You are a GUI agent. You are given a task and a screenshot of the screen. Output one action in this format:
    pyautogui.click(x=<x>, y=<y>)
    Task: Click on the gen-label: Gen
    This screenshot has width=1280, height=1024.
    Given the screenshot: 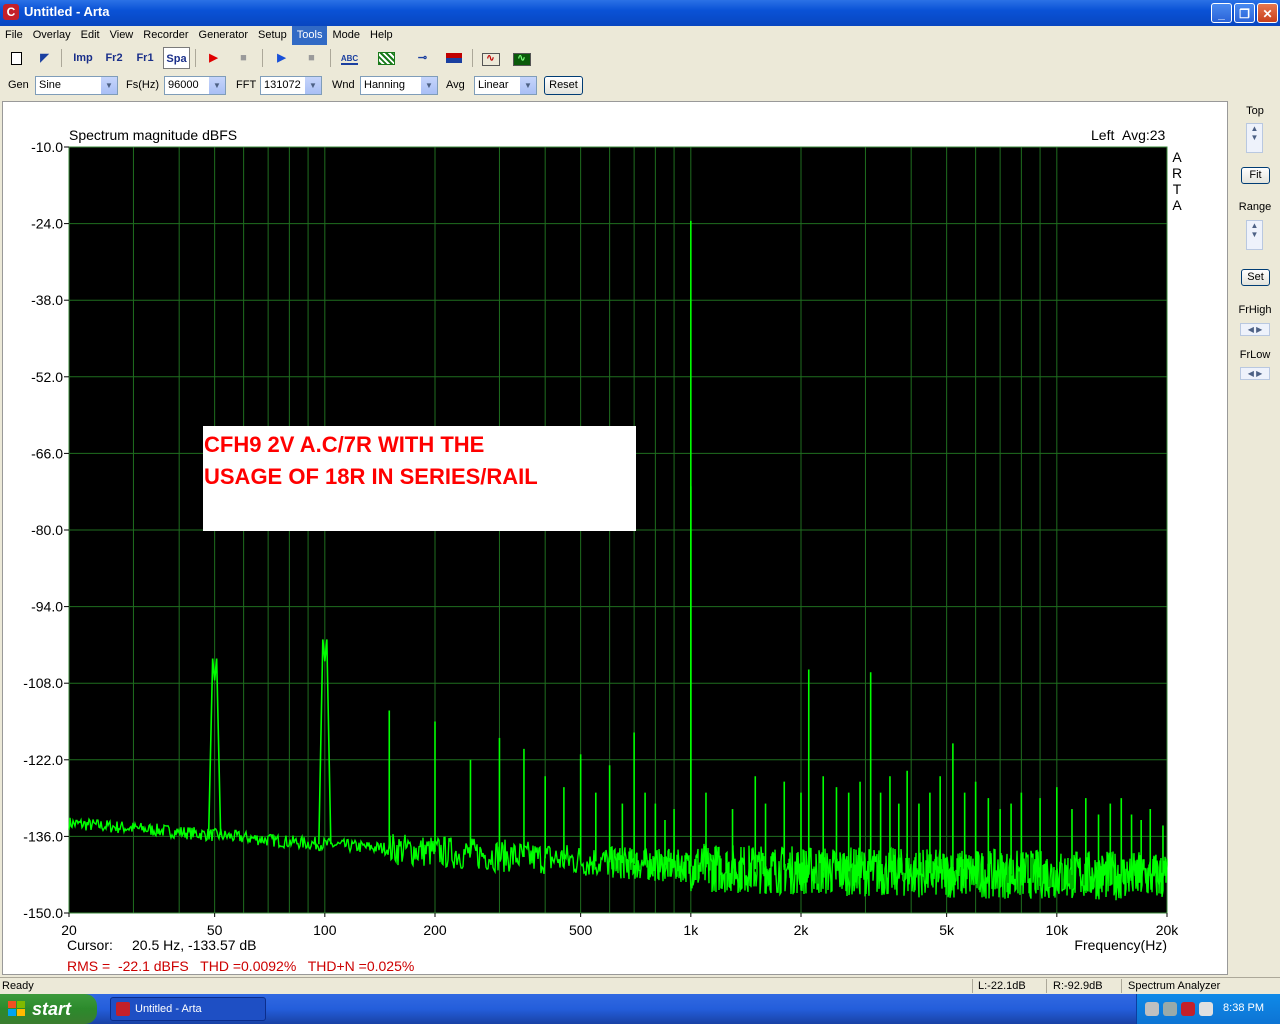 What is the action you would take?
    pyautogui.click(x=18, y=85)
    